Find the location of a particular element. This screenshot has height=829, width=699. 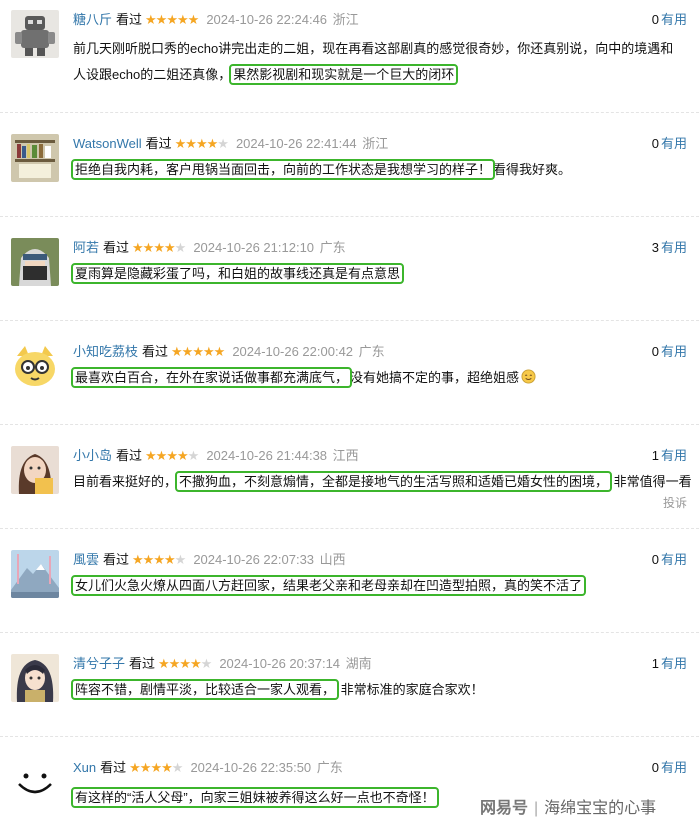

review-meta: 小知吃荔枝 看过 ★★★★★ 2024-10-26 22:00:42 广东 is located at coordinates (229, 352).